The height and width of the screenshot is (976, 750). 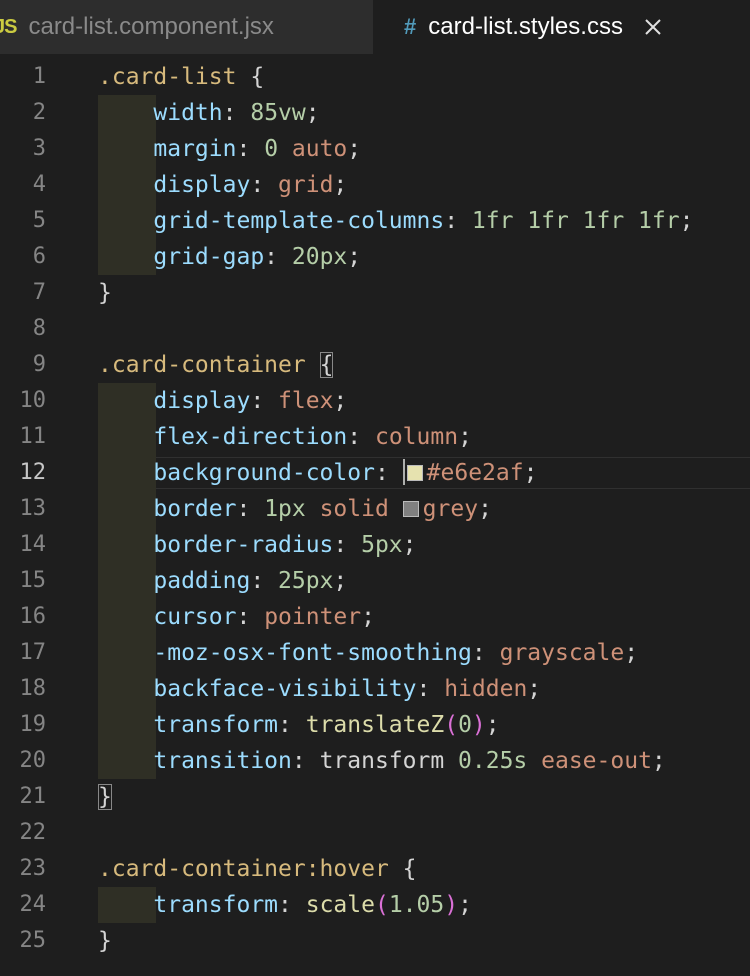 I want to click on code-token: 1.05, so click(x=416, y=905).